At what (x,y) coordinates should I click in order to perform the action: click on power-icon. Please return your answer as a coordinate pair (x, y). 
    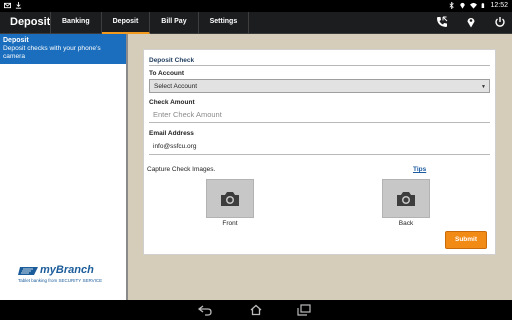
    Looking at the image, I should click on (500, 22).